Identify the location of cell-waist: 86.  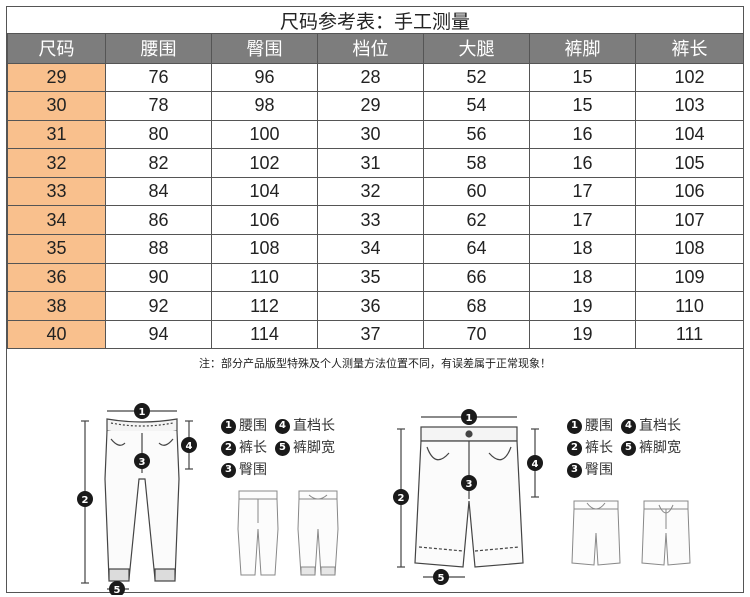
(158, 220).